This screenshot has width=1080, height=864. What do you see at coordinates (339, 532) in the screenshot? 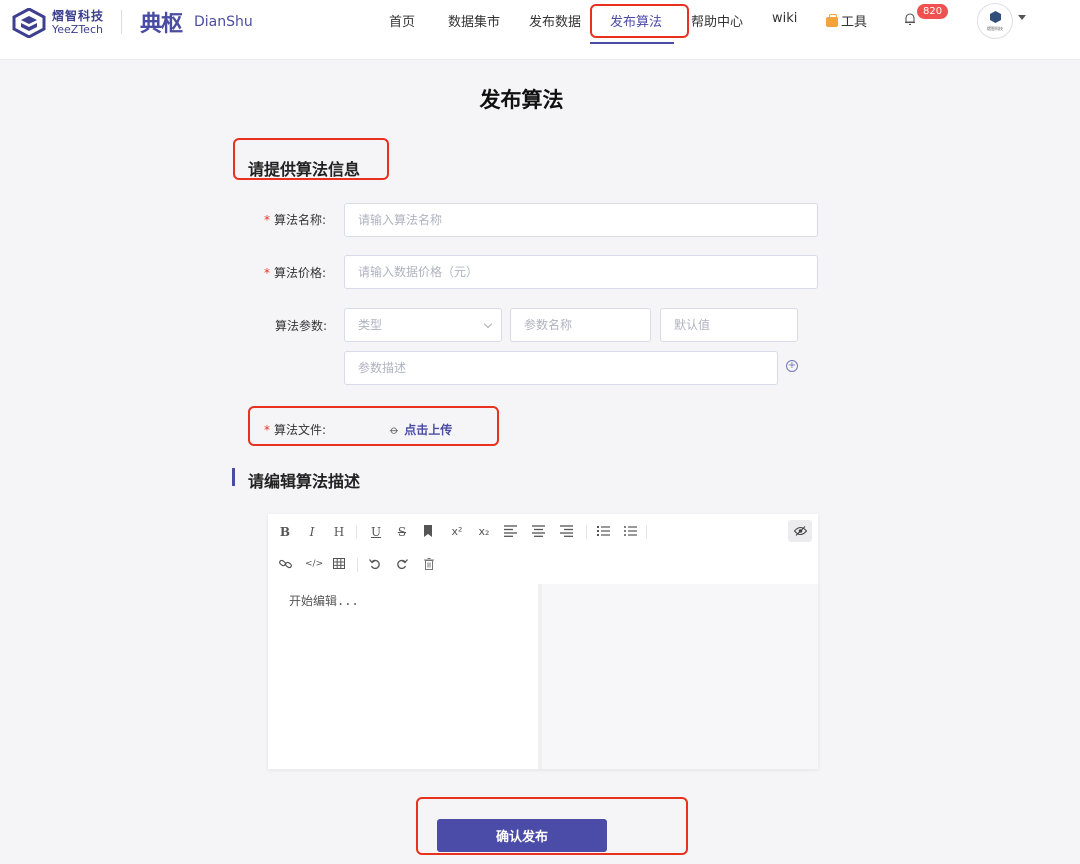
I see `heading-icon: H` at bounding box center [339, 532].